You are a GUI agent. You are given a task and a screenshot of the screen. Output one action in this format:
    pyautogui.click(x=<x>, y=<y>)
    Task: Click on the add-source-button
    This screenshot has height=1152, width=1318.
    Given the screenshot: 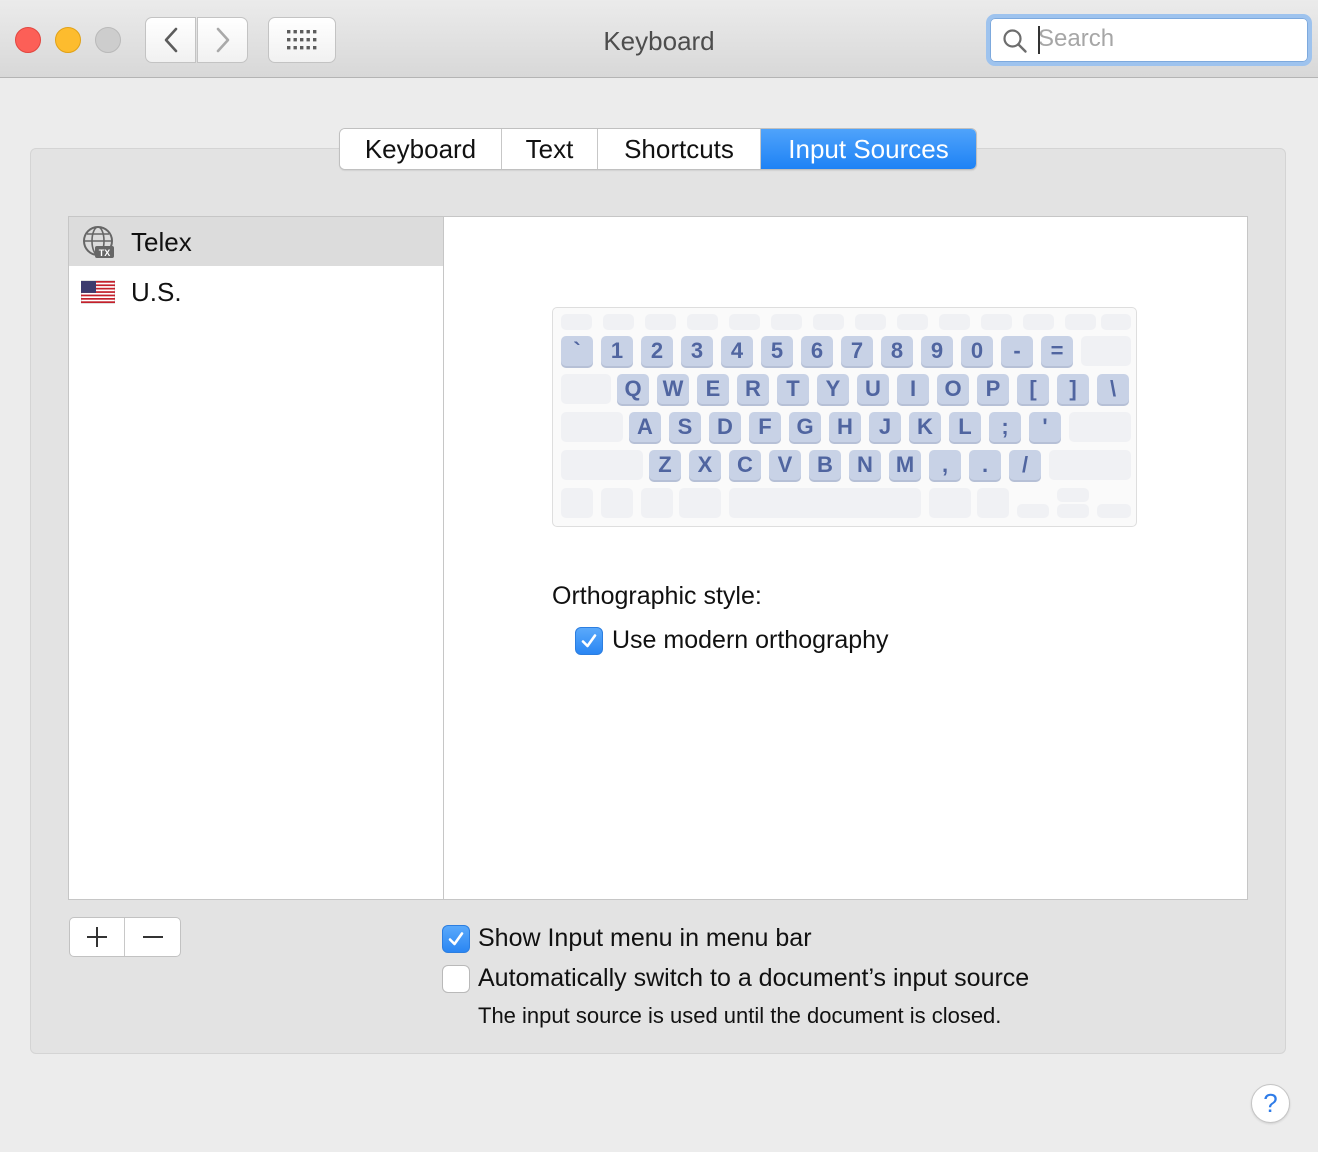 What is the action you would take?
    pyautogui.click(x=98, y=937)
    